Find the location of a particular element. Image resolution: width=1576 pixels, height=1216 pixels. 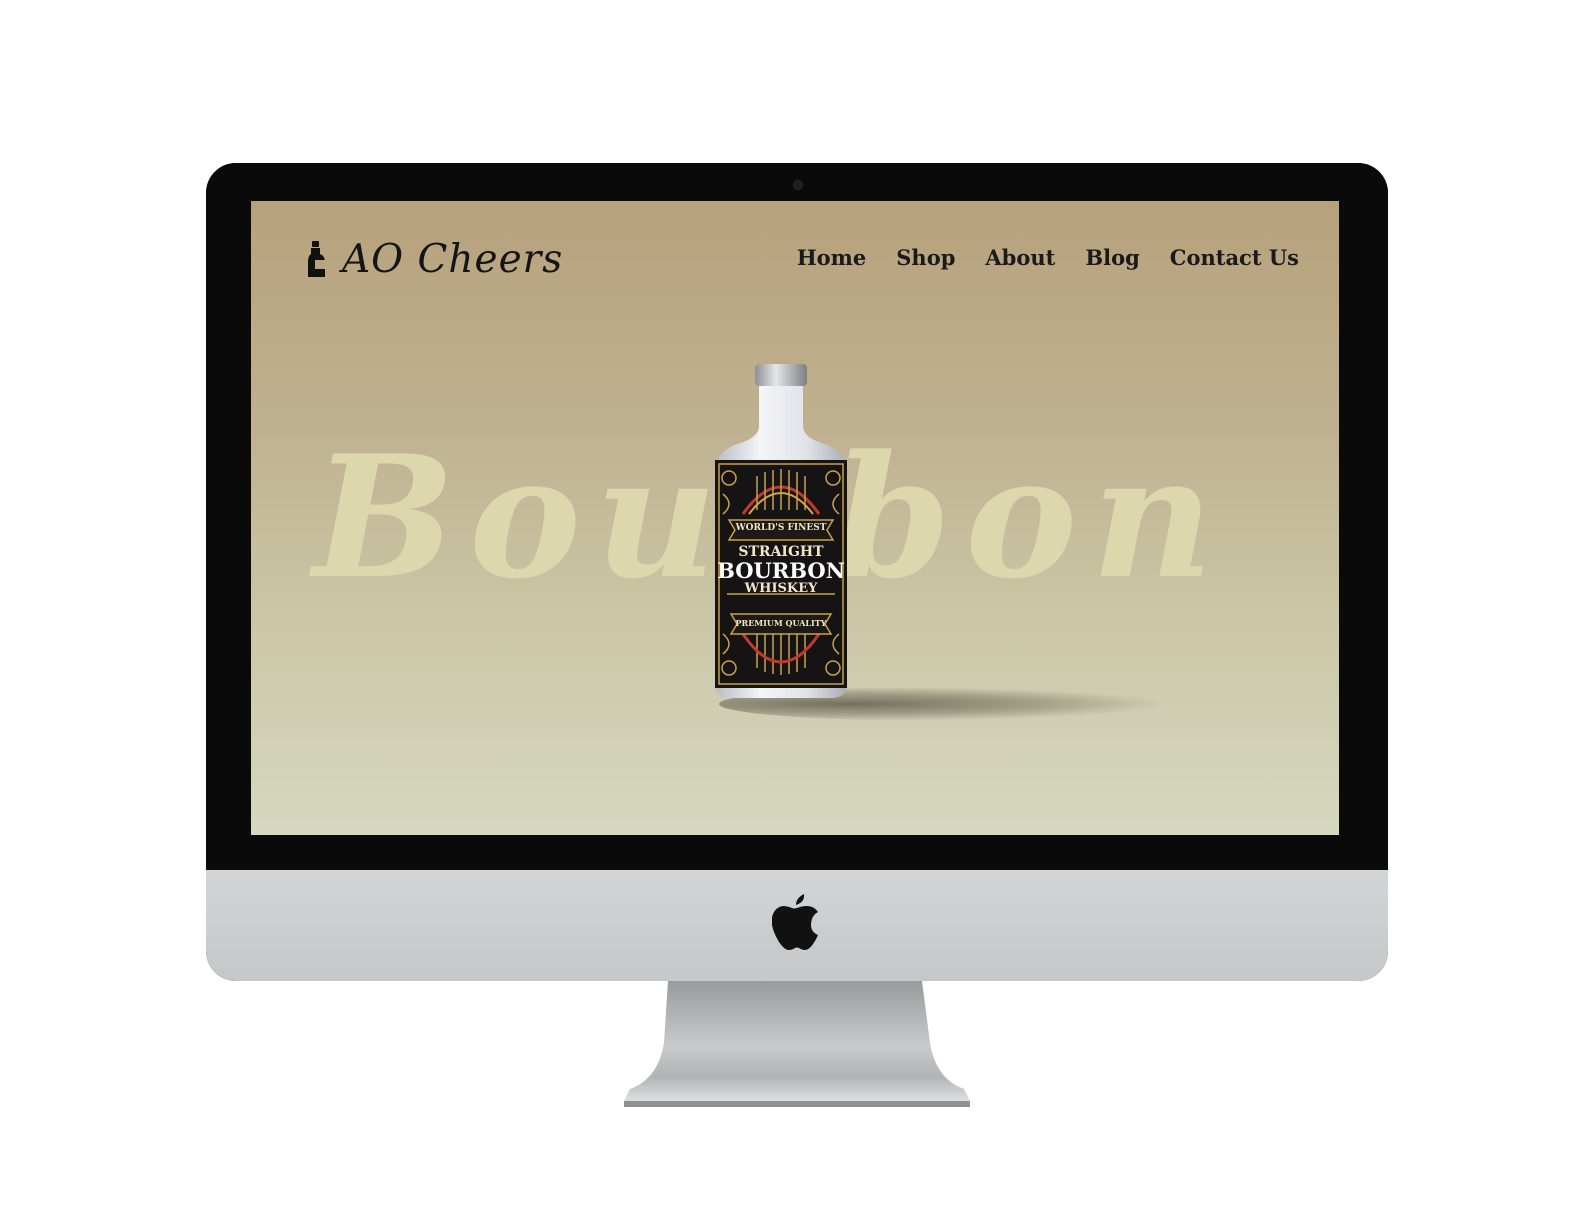

nav-shop: Shop is located at coordinates (925, 257).